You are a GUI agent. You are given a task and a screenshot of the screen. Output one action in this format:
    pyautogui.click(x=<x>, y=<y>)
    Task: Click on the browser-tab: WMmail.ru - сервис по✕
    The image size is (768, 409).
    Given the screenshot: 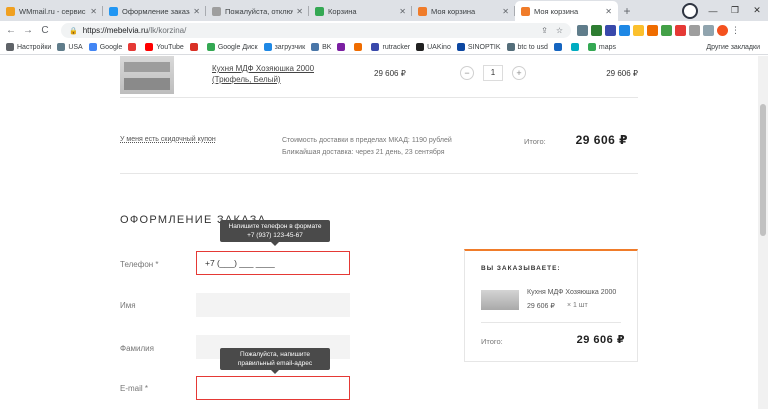 What is the action you would take?
    pyautogui.click(x=51, y=11)
    